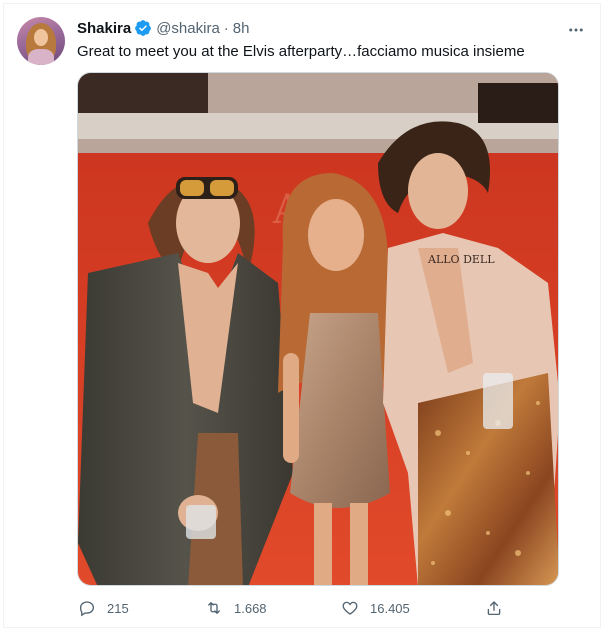 The height and width of the screenshot is (634, 607). Describe the element at coordinates (461, 259) in the screenshot. I see `tattoo-text: ALLO DELL` at that location.